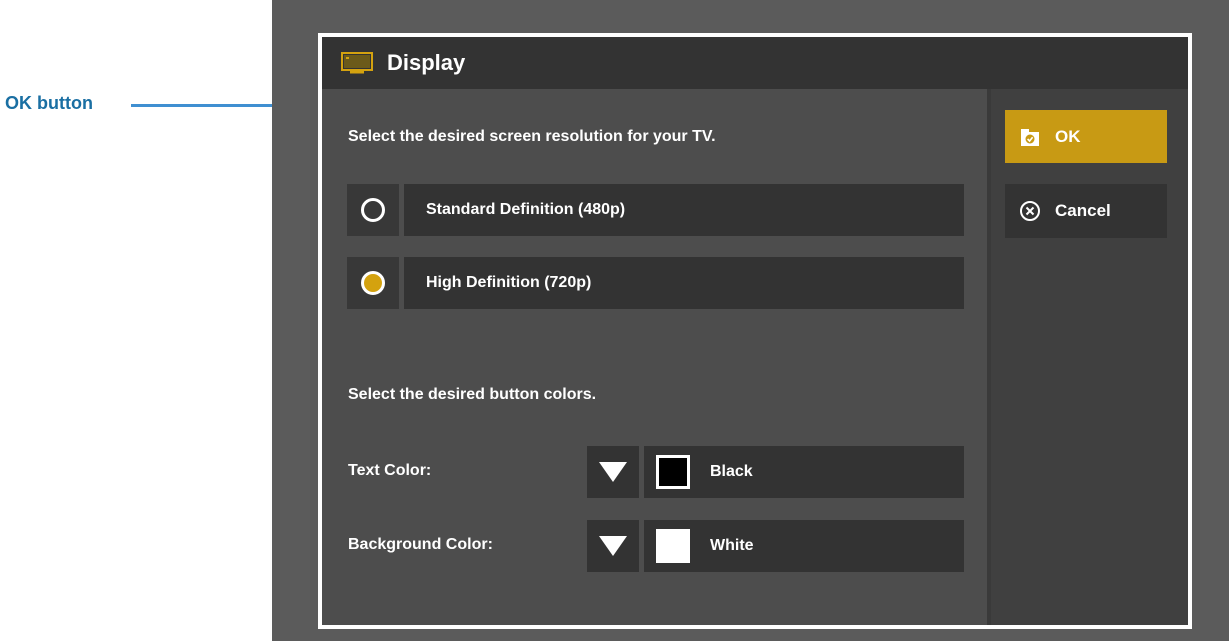 This screenshot has height=641, width=1229. Describe the element at coordinates (684, 283) in the screenshot. I see `resolution-option-label: High Definition (720p)` at that location.